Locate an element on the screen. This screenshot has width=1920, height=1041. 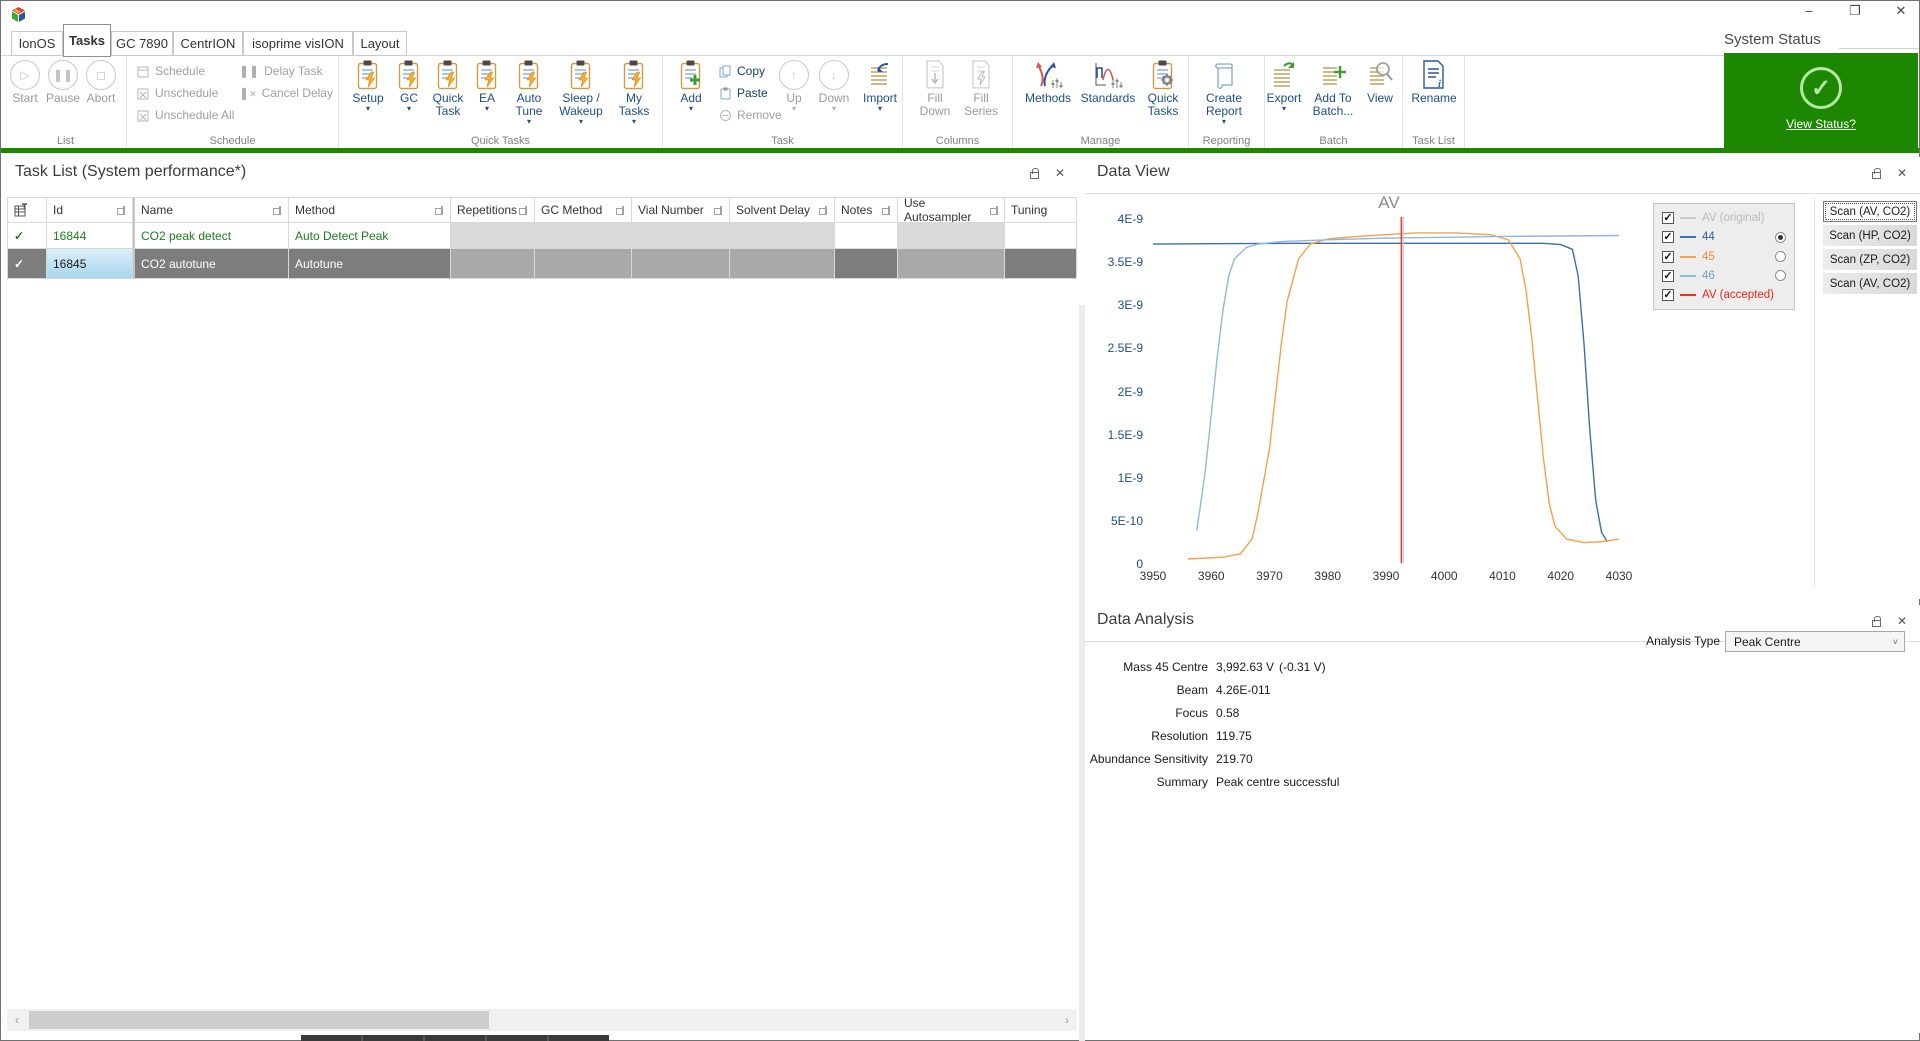
col-header-solvent-delay: Solvent Delay is located at coordinates (782, 210).